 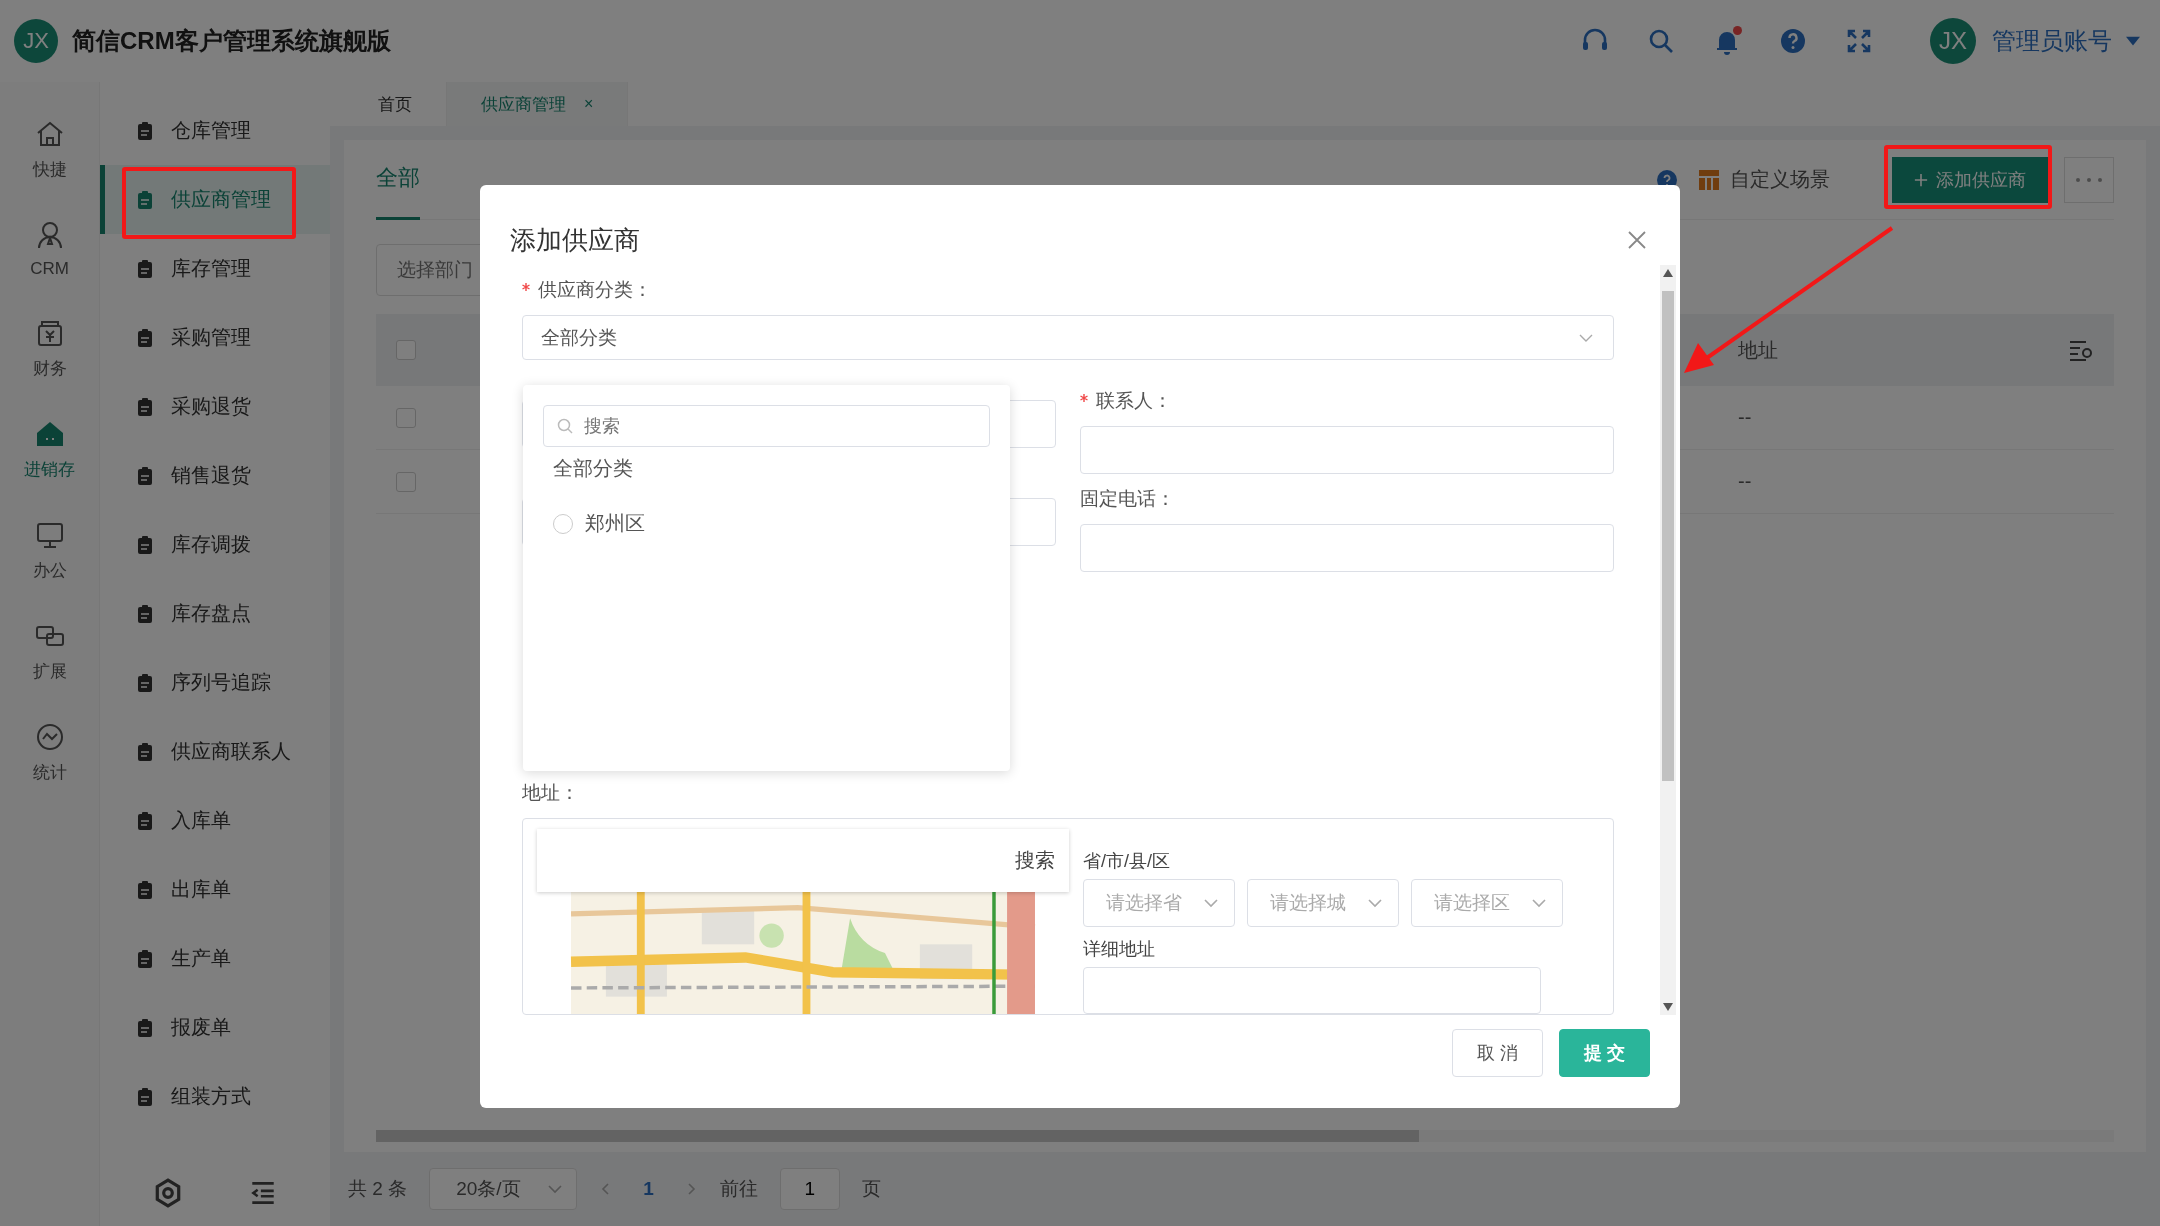 What do you see at coordinates (215, 613) in the screenshot?
I see `menu-item: 库存盘点` at bounding box center [215, 613].